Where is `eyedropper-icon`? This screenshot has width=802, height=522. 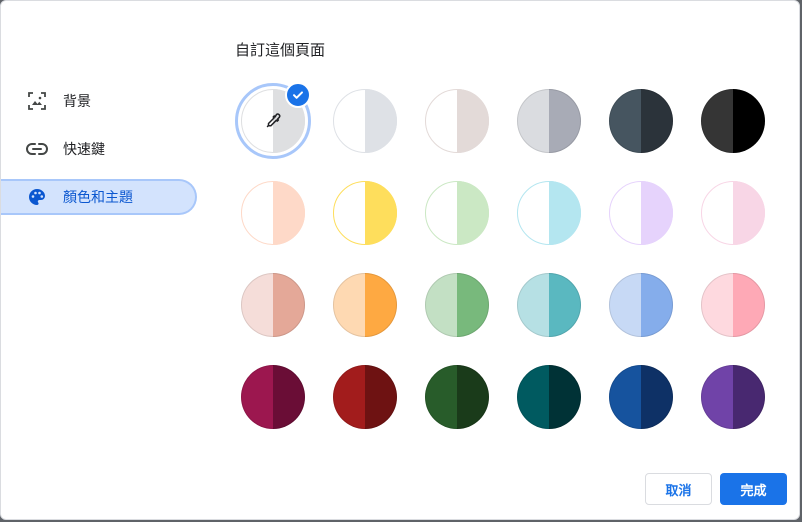 eyedropper-icon is located at coordinates (273, 121).